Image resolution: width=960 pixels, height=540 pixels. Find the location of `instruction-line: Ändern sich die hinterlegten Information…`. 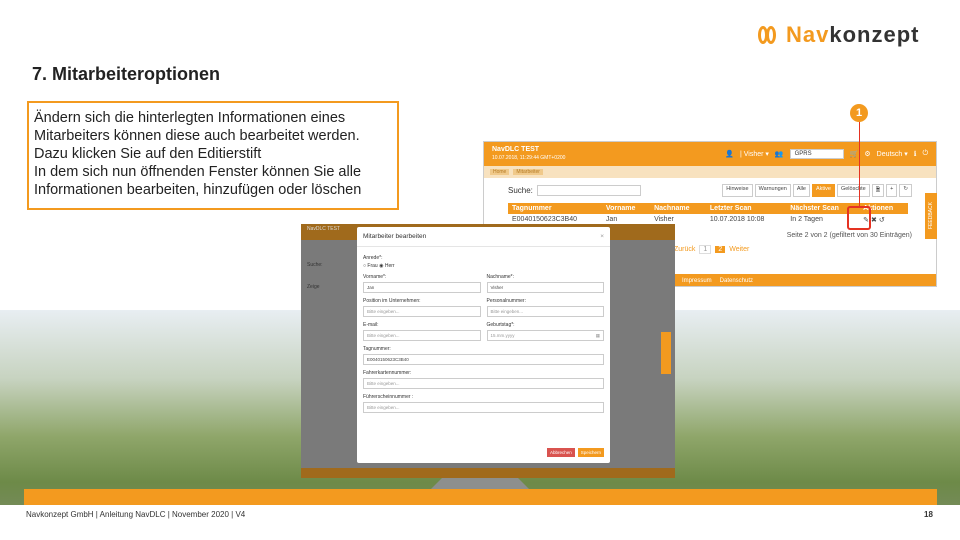

instruction-line: Ändern sich die hinterlegten Information… is located at coordinates (190, 118).